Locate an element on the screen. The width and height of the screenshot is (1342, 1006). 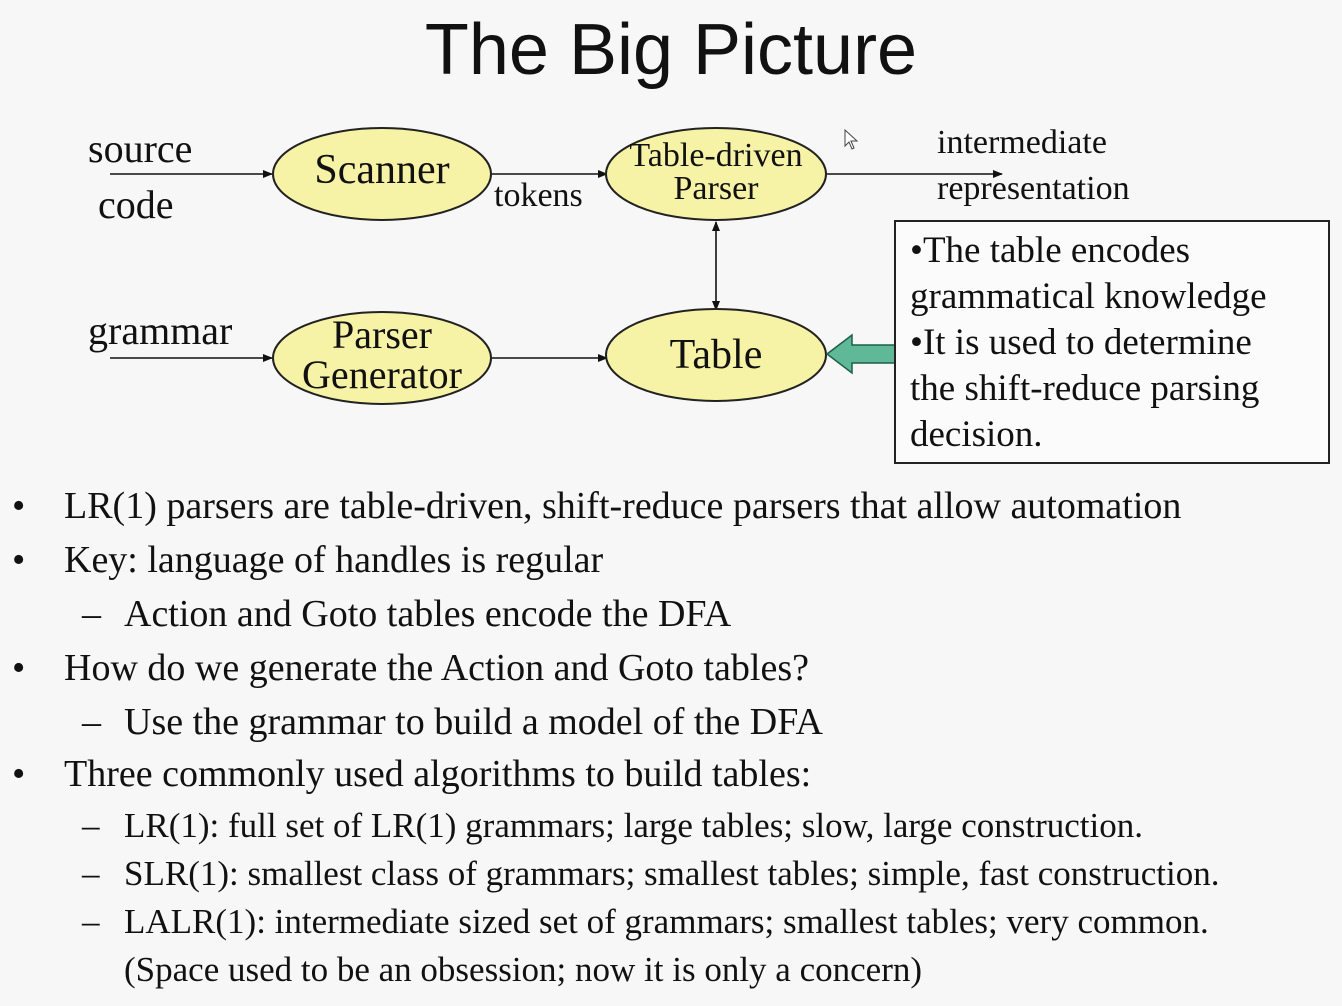
generator-label-line1: Parser is located at coordinates (382, 334).